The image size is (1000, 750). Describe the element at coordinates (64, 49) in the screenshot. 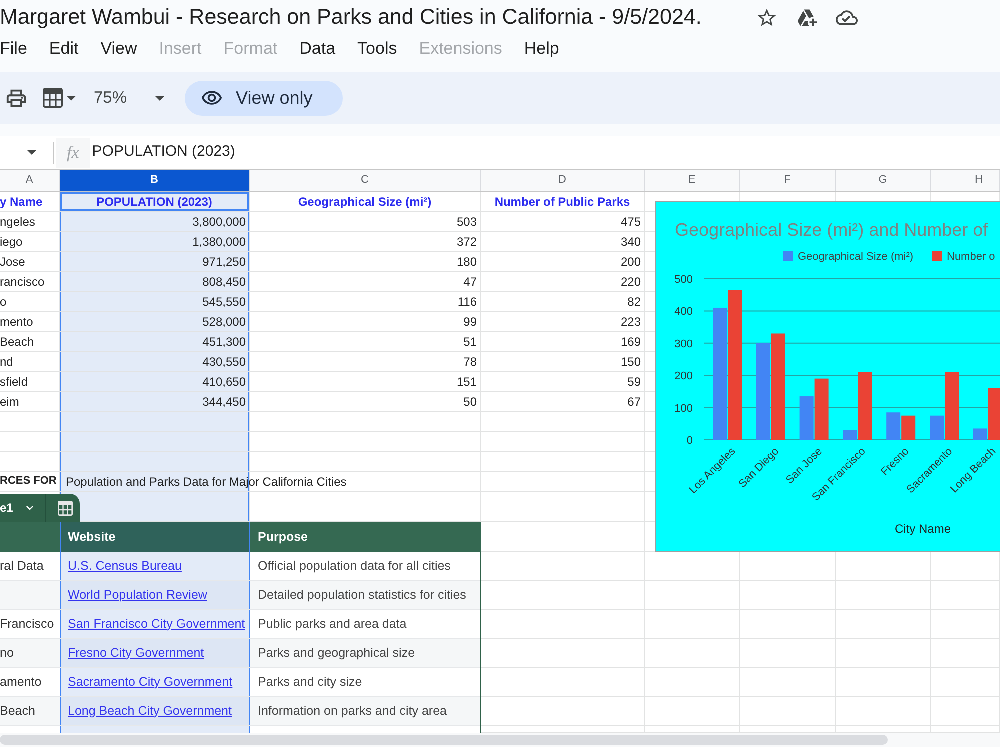

I see `menu-item: Edit` at that location.